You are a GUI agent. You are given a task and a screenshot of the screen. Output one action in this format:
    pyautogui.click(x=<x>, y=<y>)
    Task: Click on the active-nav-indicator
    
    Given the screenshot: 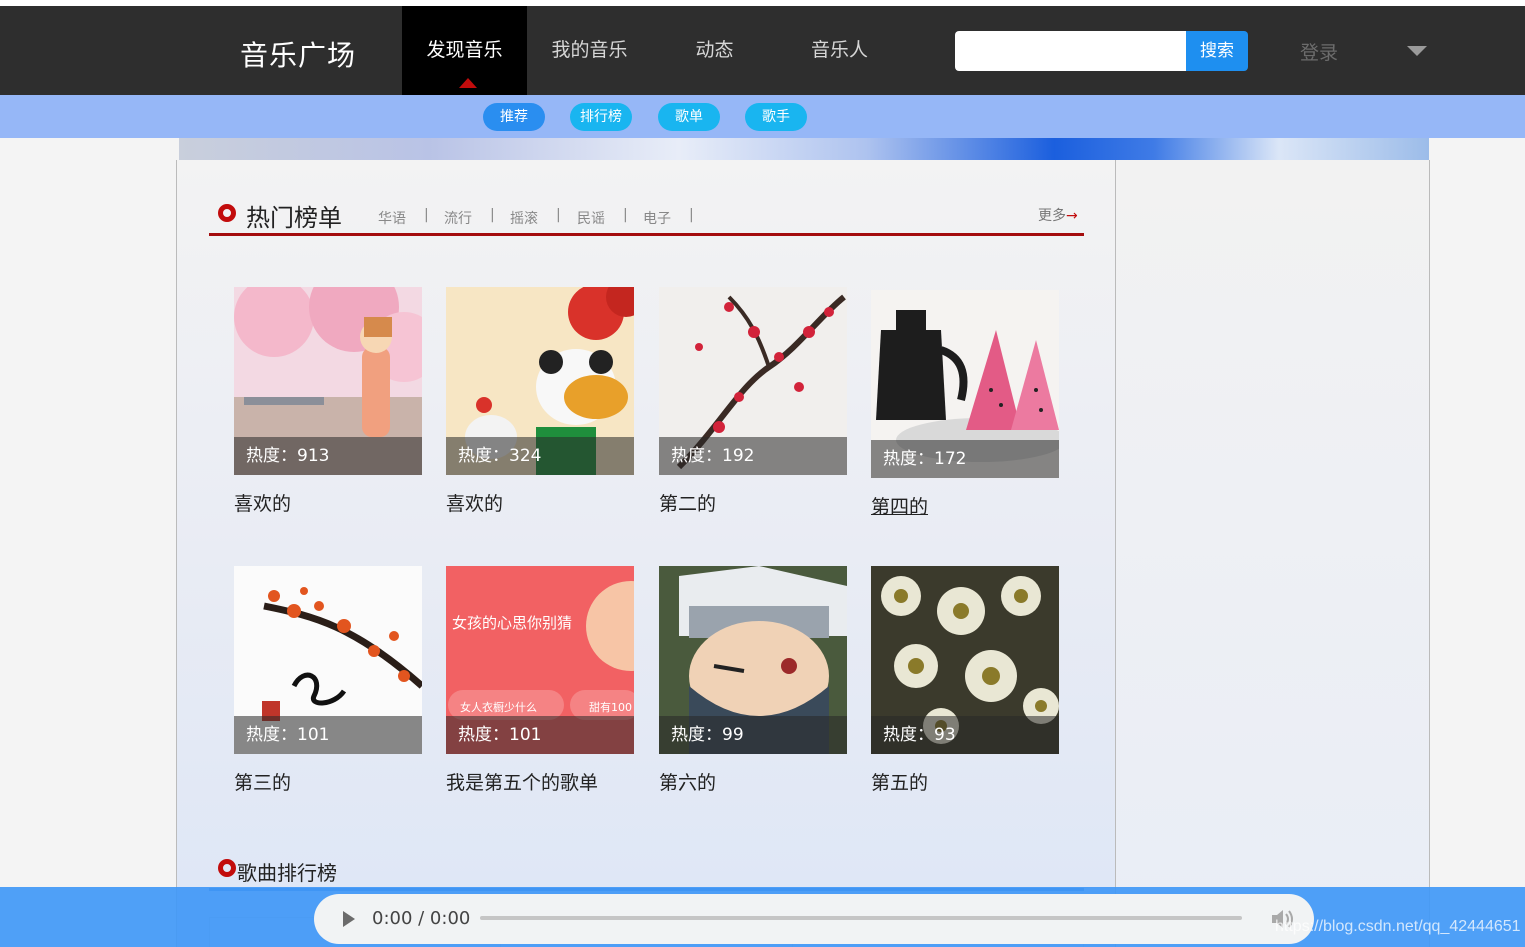 What is the action you would take?
    pyautogui.click(x=468, y=83)
    